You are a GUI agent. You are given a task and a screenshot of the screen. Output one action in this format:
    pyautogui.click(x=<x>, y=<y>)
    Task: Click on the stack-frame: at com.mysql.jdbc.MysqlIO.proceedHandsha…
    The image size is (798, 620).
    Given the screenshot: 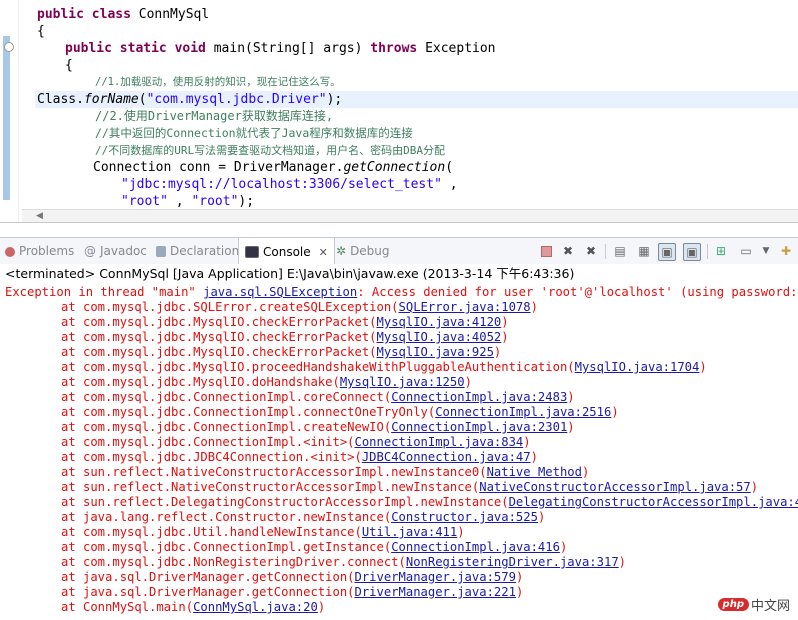 What is the action you would take?
    pyautogui.click(x=356, y=367)
    